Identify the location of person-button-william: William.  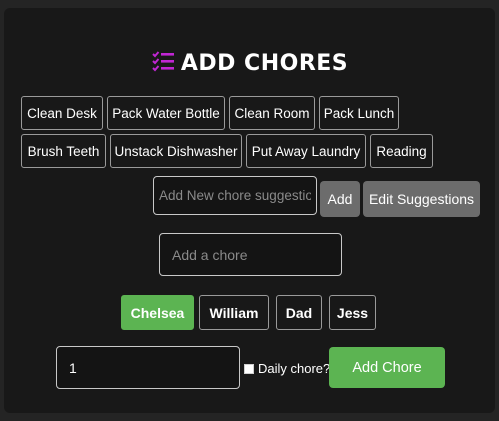
(234, 312).